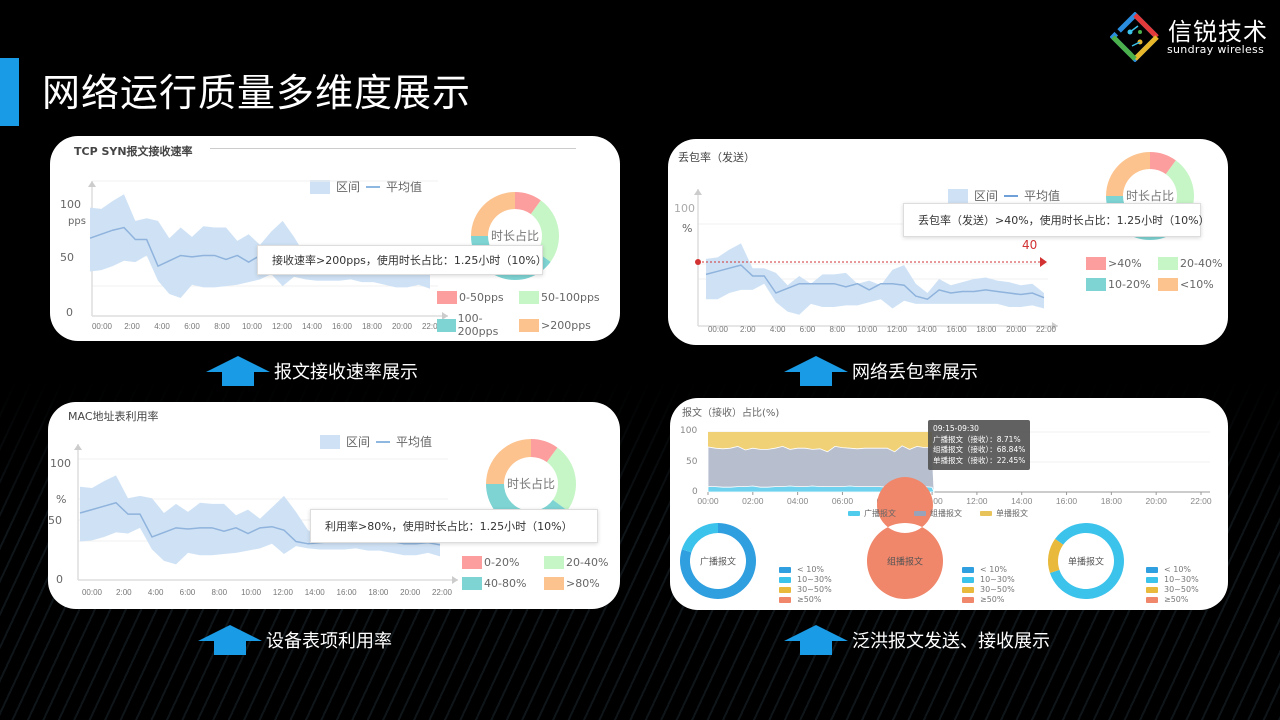 Image resolution: width=1280 pixels, height=720 pixels. Describe the element at coordinates (699, 538) in the screenshot. I see `donut-slice` at that location.